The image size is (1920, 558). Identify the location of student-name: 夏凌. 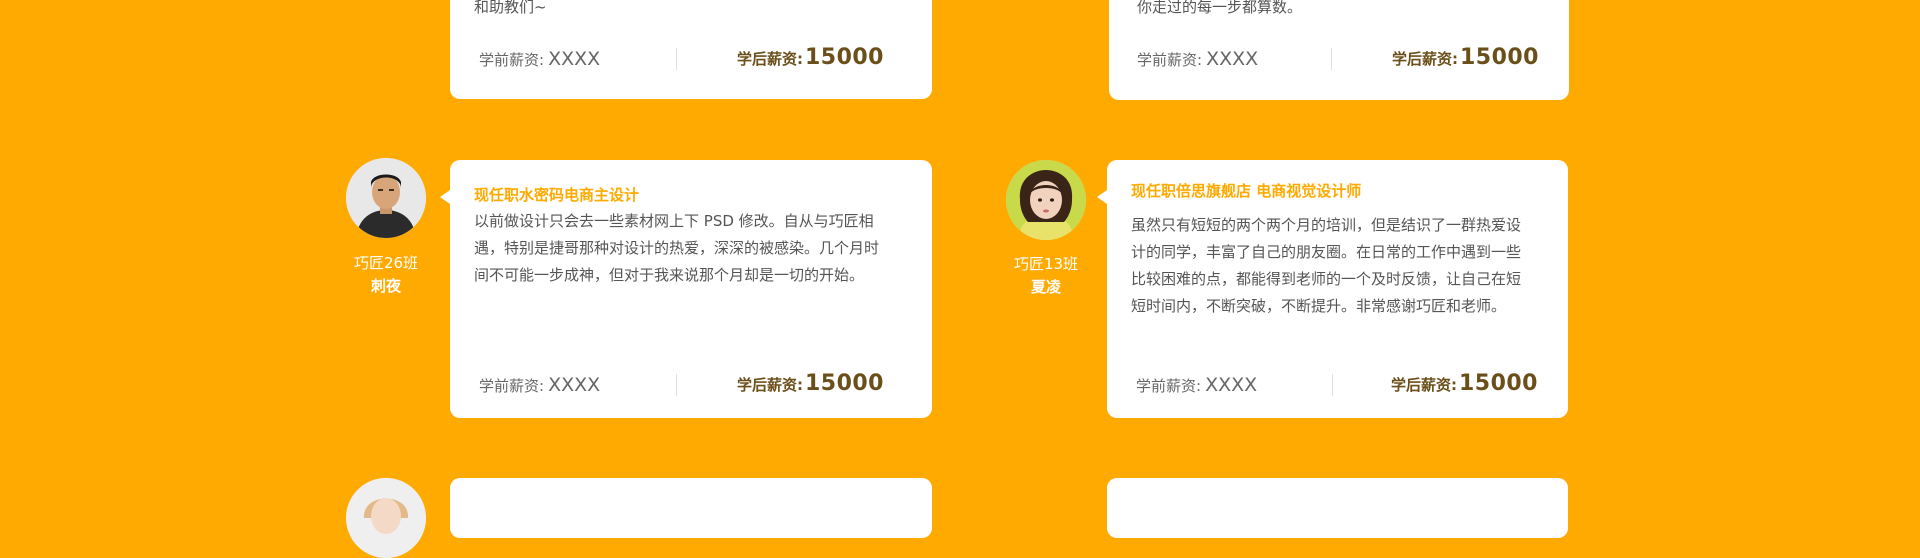
(1045, 287).